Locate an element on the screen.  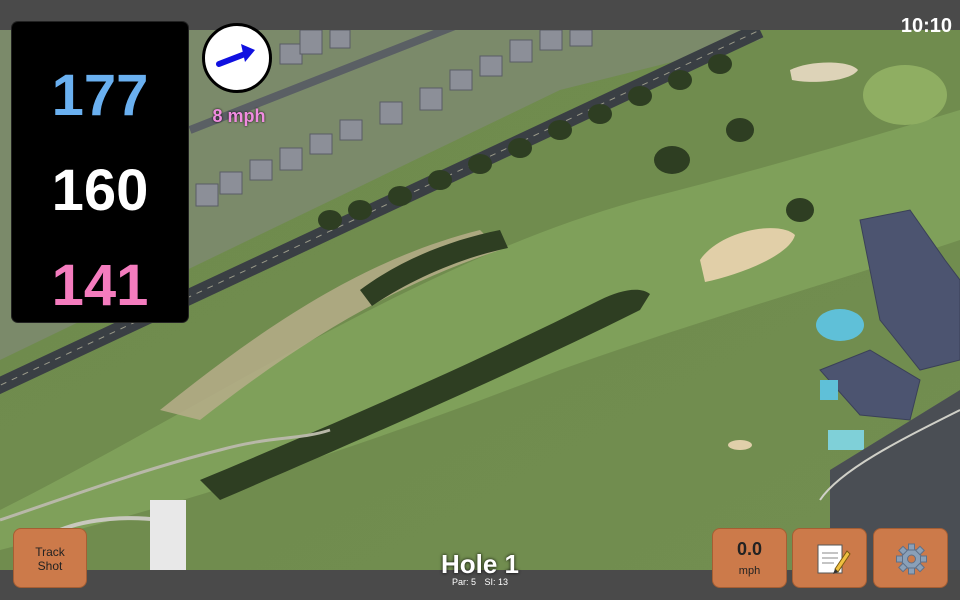
distance-front: 141 is located at coordinates (100, 285).